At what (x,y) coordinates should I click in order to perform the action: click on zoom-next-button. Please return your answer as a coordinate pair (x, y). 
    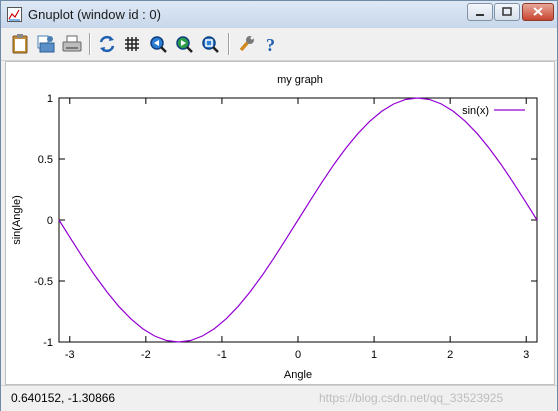
    Looking at the image, I should click on (184, 44).